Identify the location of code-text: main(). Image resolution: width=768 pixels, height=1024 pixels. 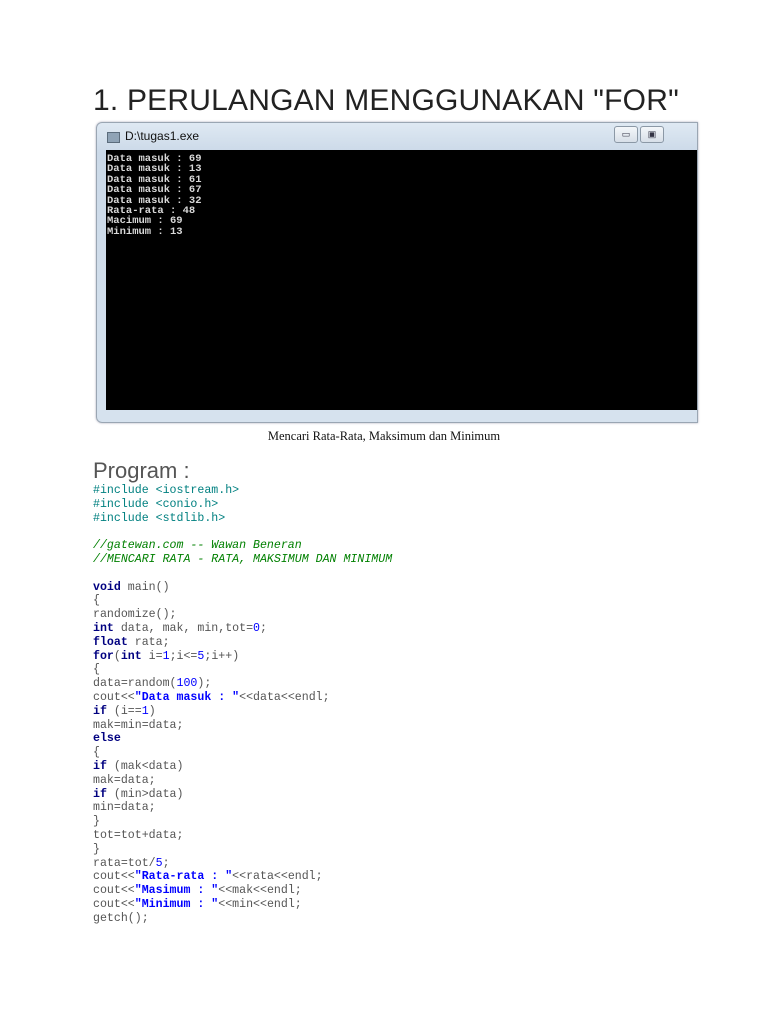
(145, 587).